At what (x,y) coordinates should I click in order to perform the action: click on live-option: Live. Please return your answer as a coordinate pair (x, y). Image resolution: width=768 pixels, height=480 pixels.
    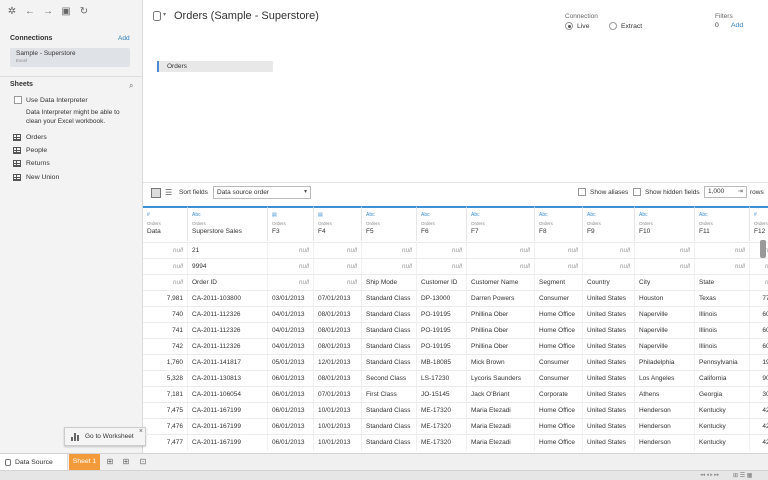
    Looking at the image, I should click on (577, 26).